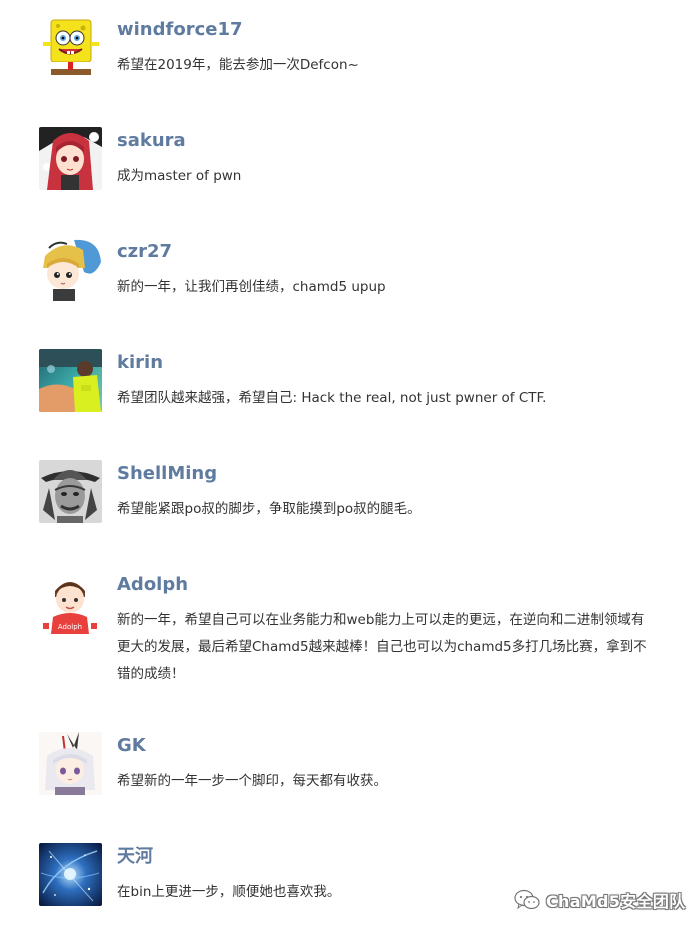  Describe the element at coordinates (70, 269) in the screenshot. I see `anime-chibi-avatar-icon` at that location.